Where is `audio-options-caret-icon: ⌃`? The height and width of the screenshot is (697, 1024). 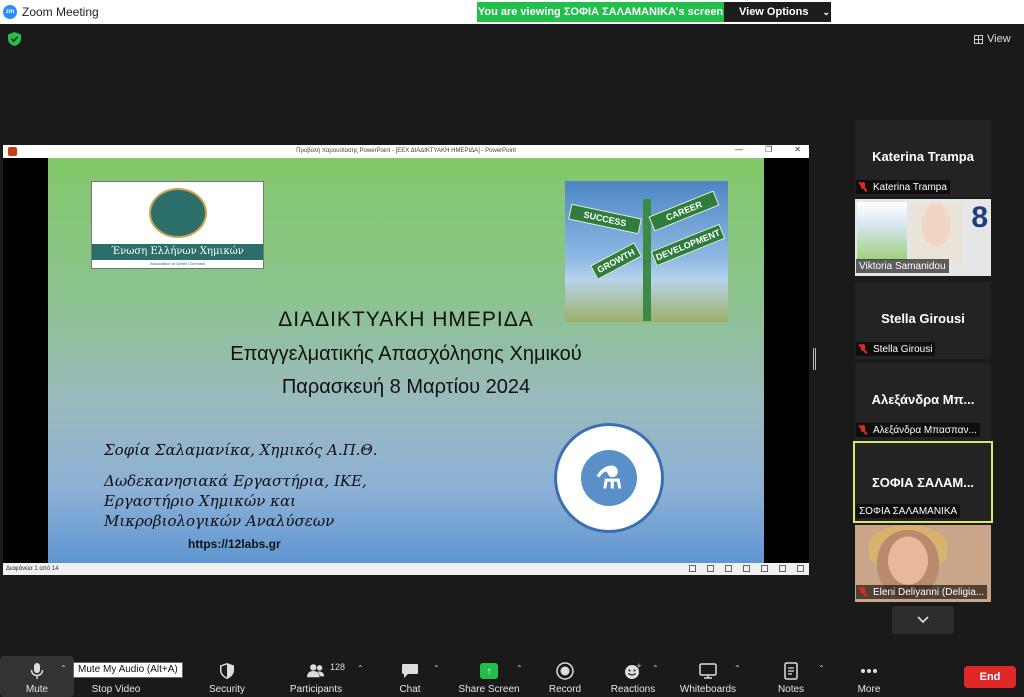
audio-options-caret-icon: ⌃ is located at coordinates (63, 668).